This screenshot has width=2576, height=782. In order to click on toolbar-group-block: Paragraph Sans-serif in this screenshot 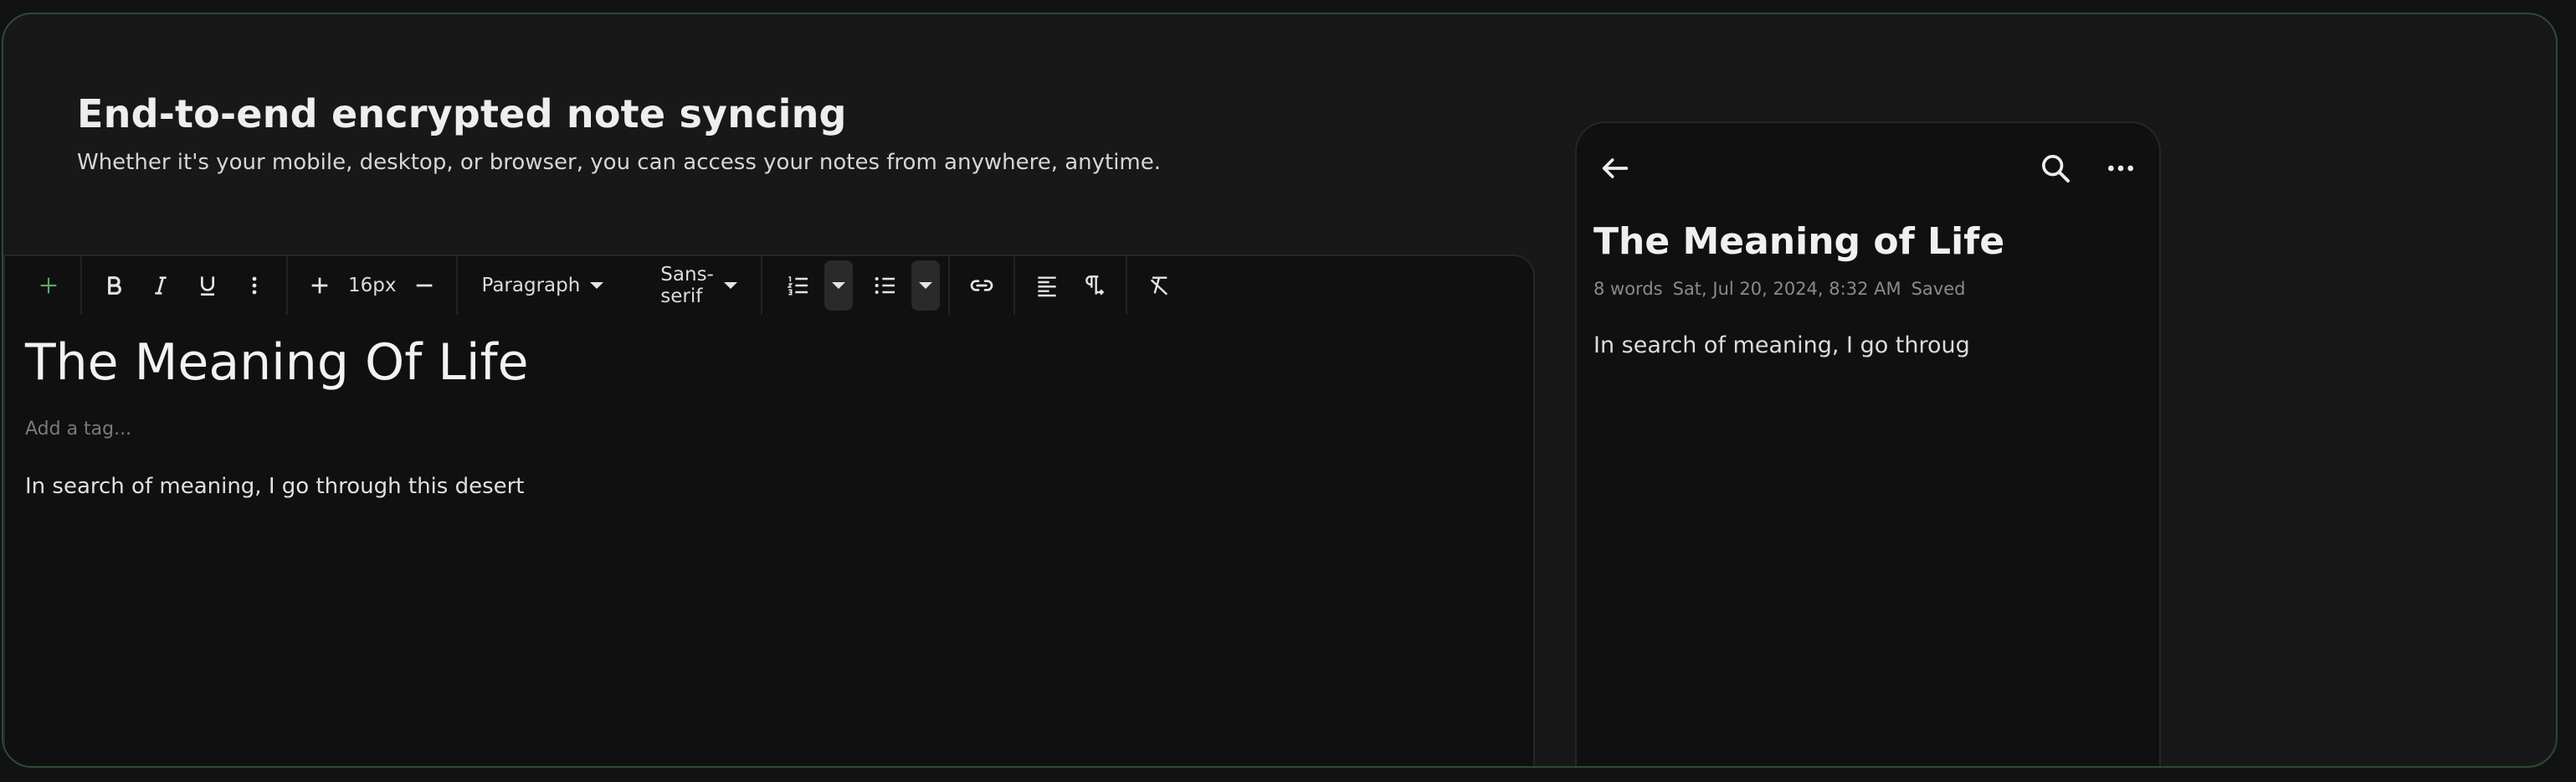, I will do `click(610, 285)`.